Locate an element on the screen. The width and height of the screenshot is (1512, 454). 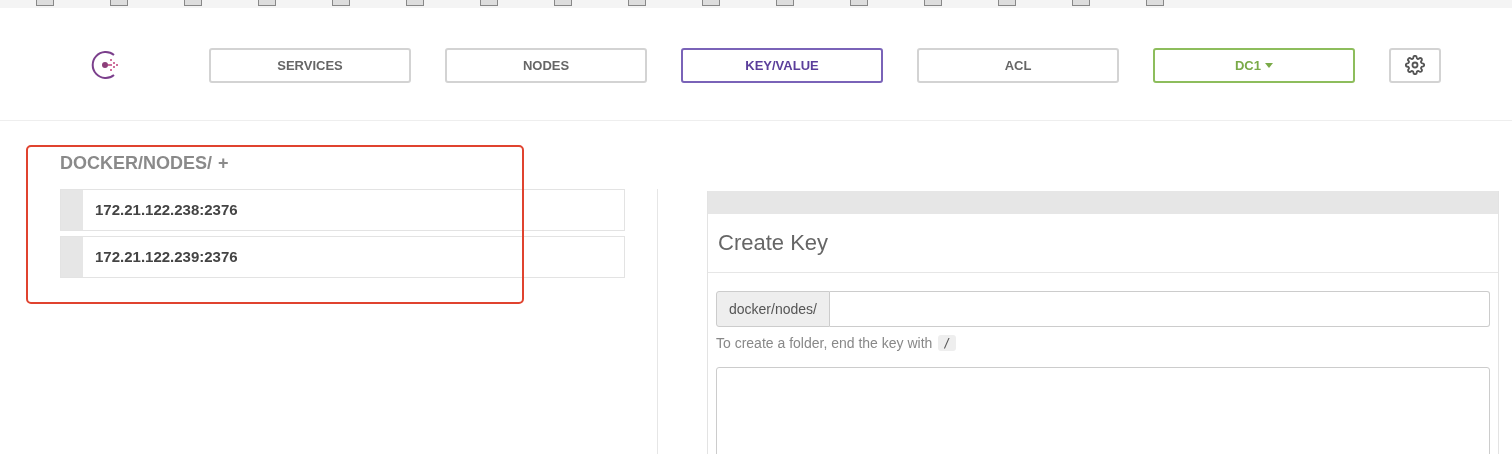
nav-tab: ACL is located at coordinates (1018, 65).